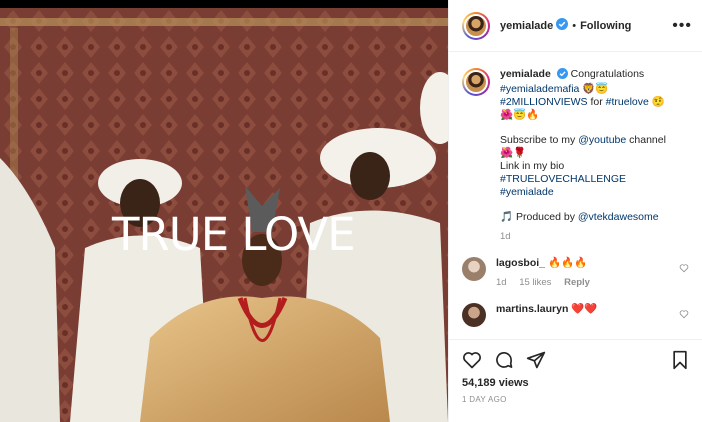 The height and width of the screenshot is (422, 702). Describe the element at coordinates (532, 309) in the screenshot. I see `comment-username: martins.lauryn` at that location.